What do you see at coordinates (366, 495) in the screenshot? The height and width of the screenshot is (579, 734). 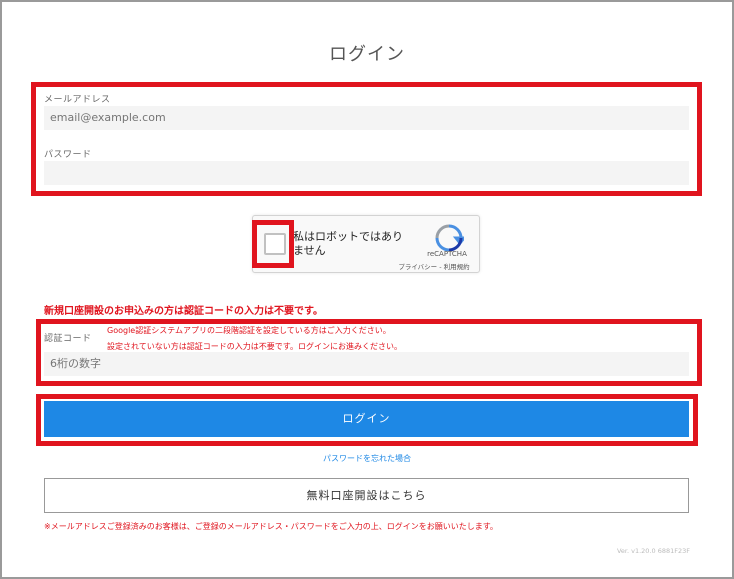 I see `open-account-button: 無料口座開設はこちら` at bounding box center [366, 495].